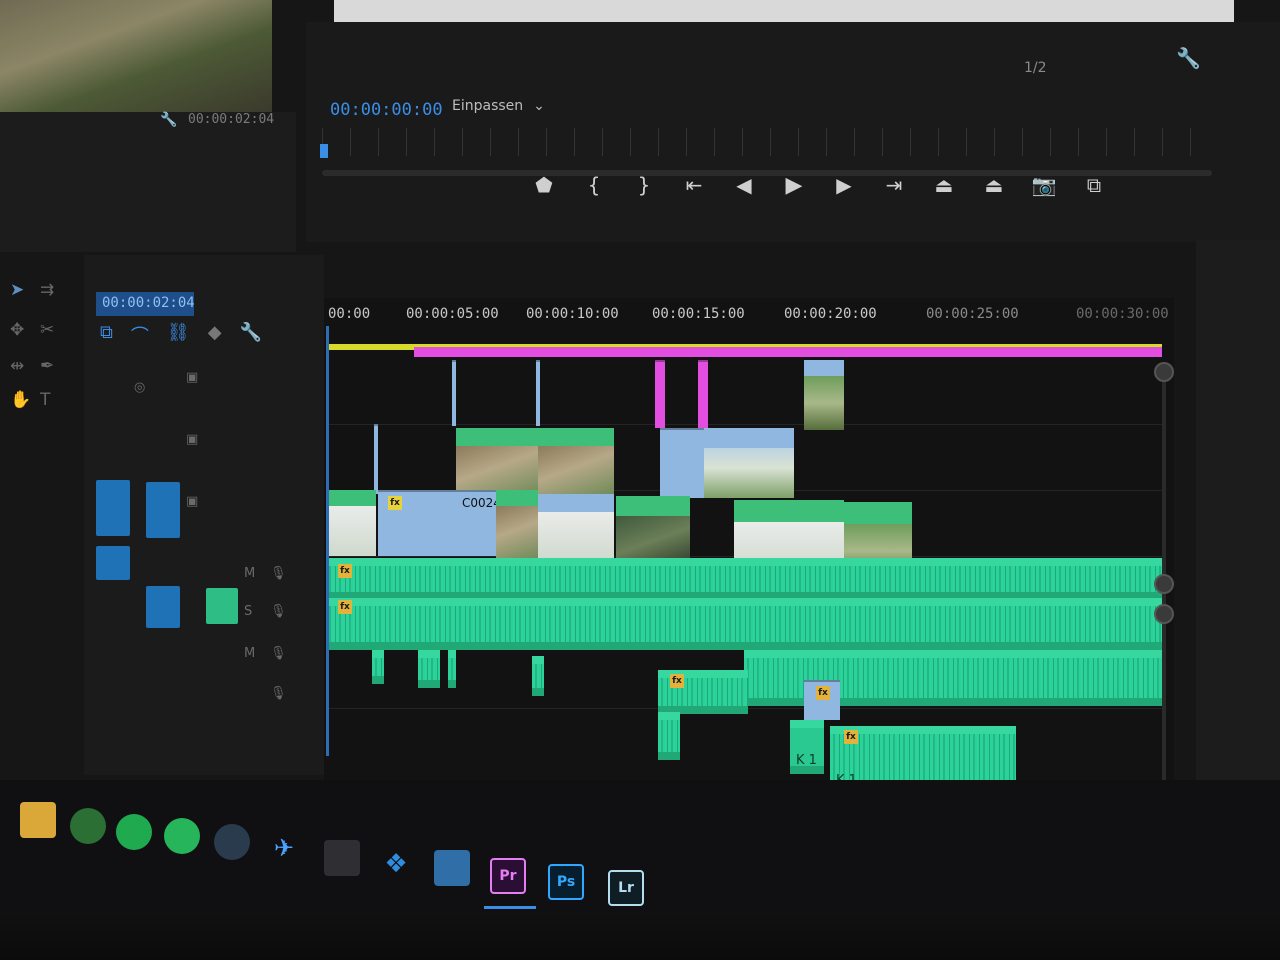 The image size is (1280, 960). Describe the element at coordinates (139, 387) in the screenshot. I see `eye-icon: ◎` at that location.